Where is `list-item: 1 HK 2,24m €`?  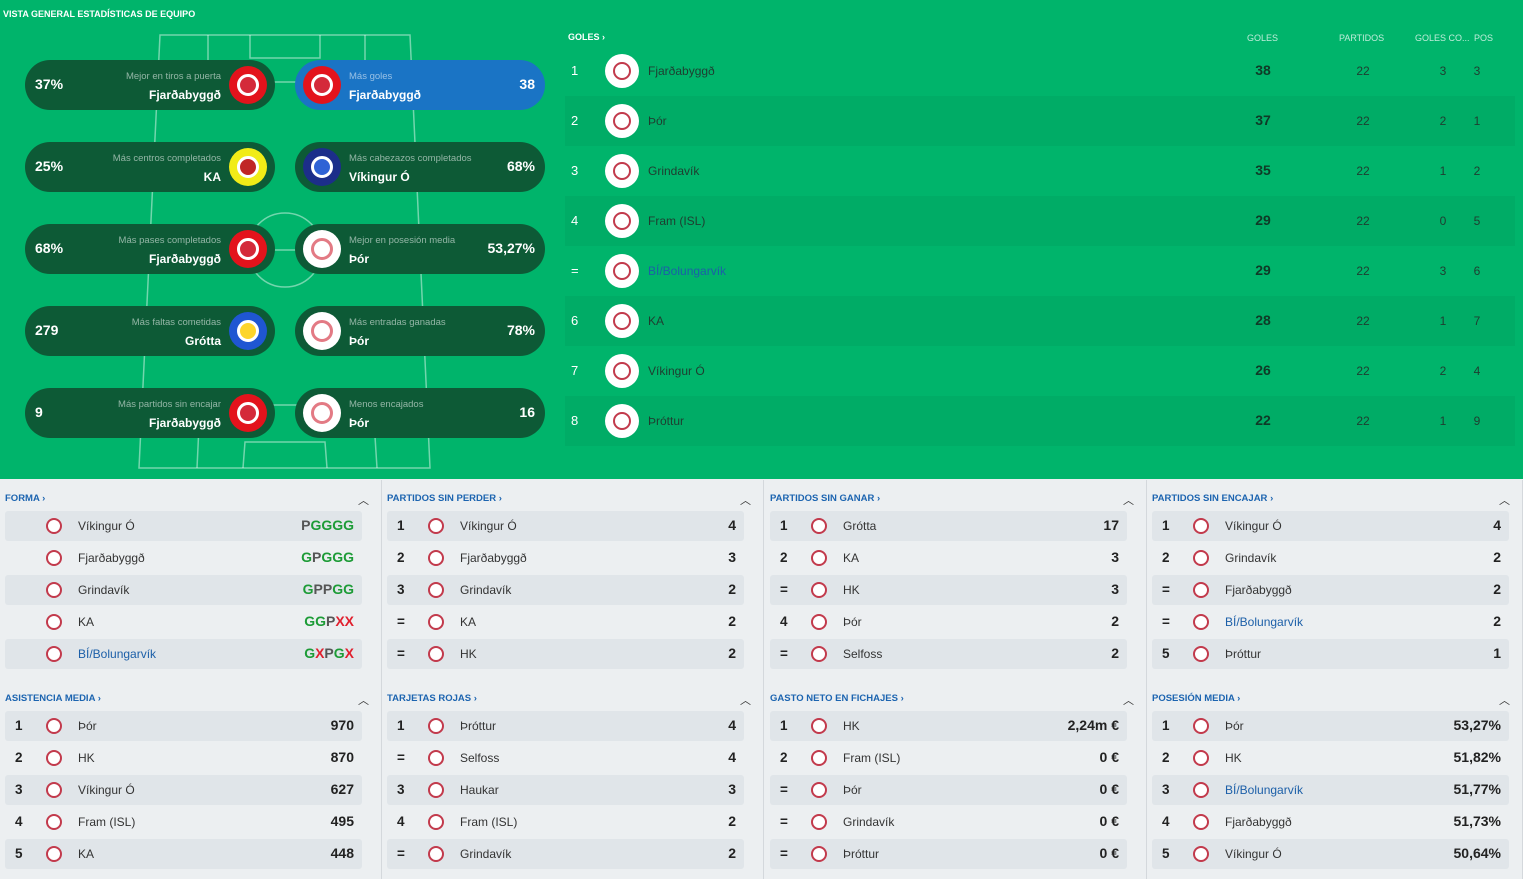
list-item: 1 HK 2,24m € is located at coordinates (948, 726).